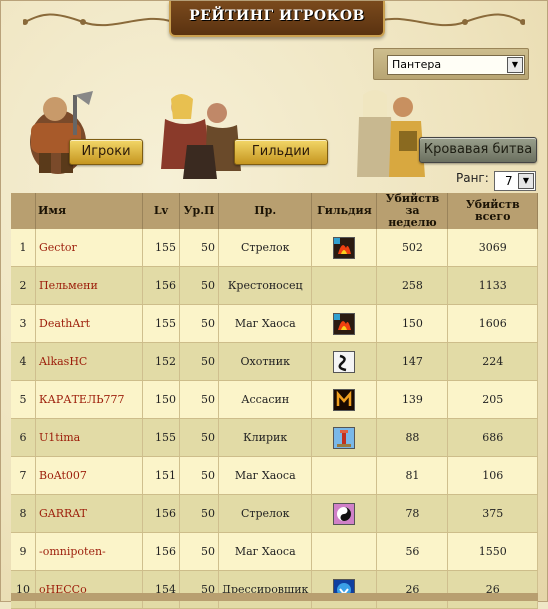 The image size is (548, 609). What do you see at coordinates (89, 399) in the screenshot?
I see `player-name-link: КАРАТЕЛЬ777` at bounding box center [89, 399].